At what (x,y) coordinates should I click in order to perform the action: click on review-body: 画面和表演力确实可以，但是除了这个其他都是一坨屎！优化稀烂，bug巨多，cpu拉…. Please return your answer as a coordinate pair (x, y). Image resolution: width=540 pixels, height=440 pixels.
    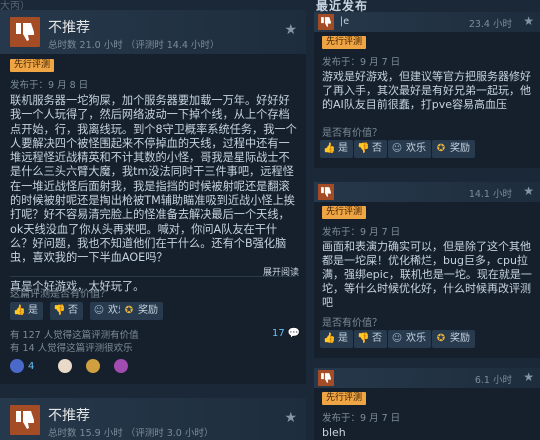
    Looking at the image, I should click on (427, 274).